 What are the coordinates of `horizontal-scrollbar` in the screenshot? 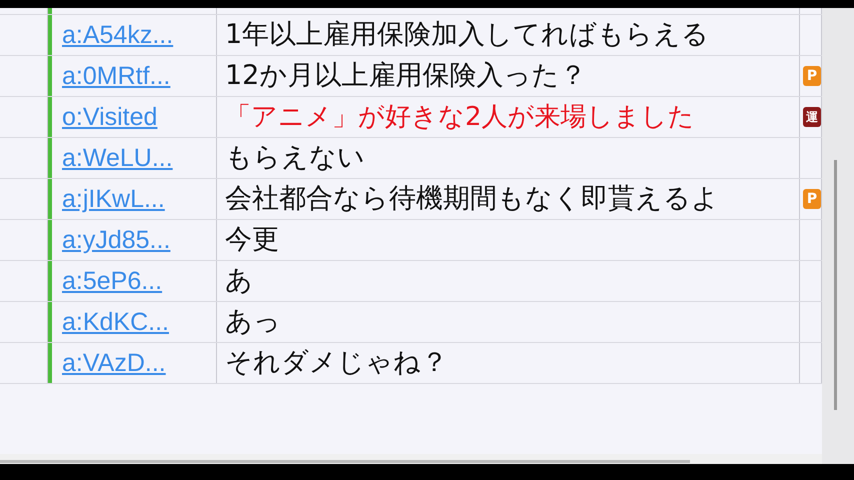 It's located at (411, 459).